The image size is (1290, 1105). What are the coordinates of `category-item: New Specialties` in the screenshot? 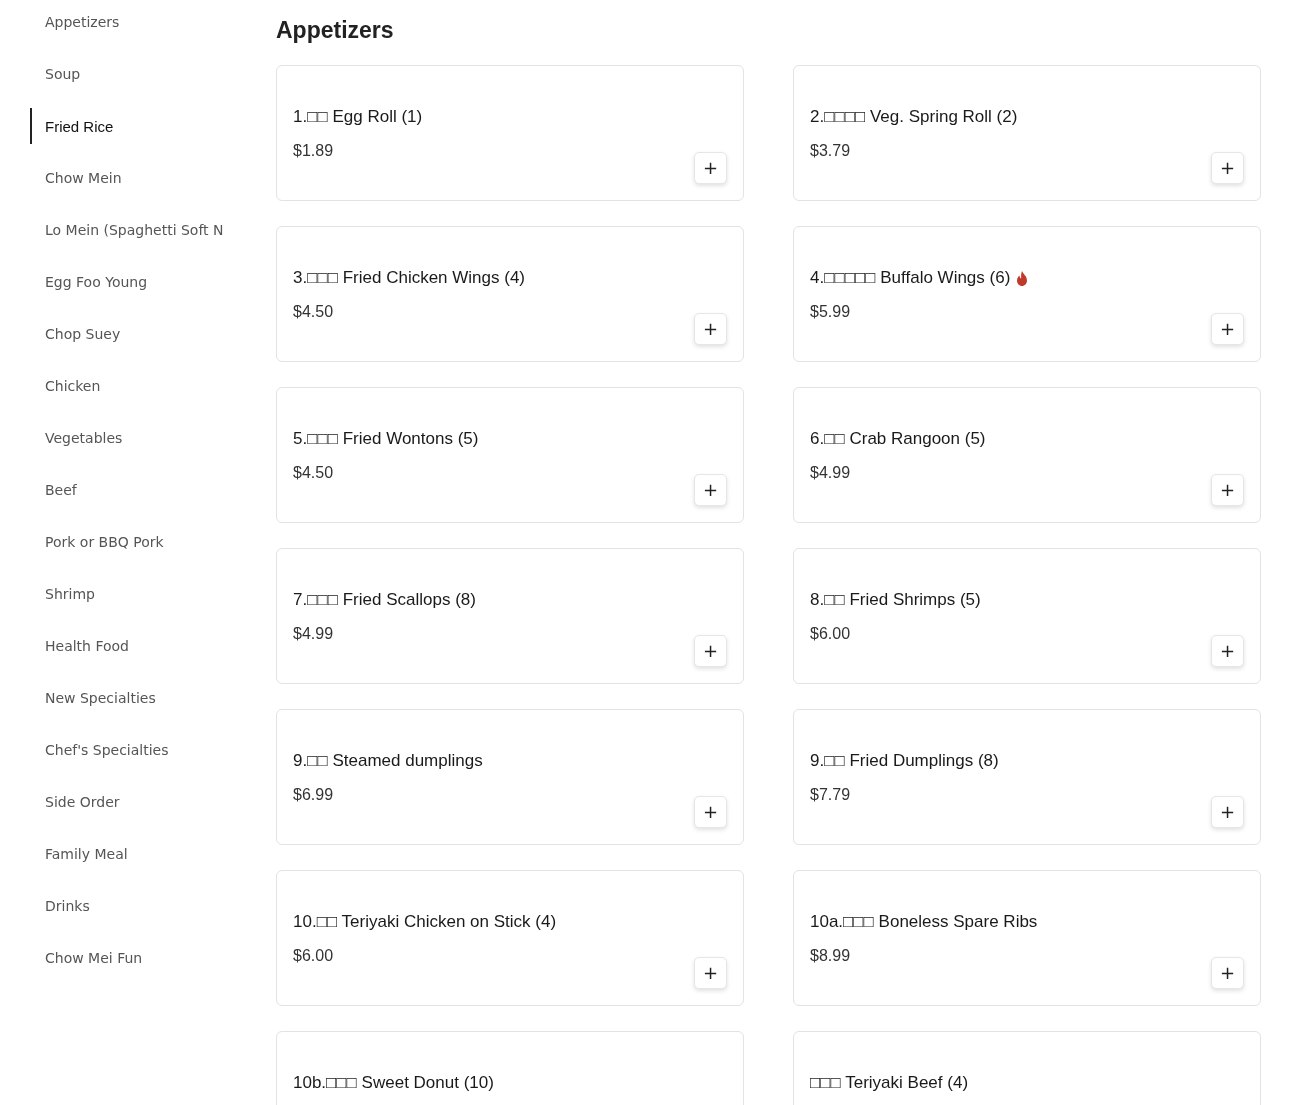 It's located at (128, 698).